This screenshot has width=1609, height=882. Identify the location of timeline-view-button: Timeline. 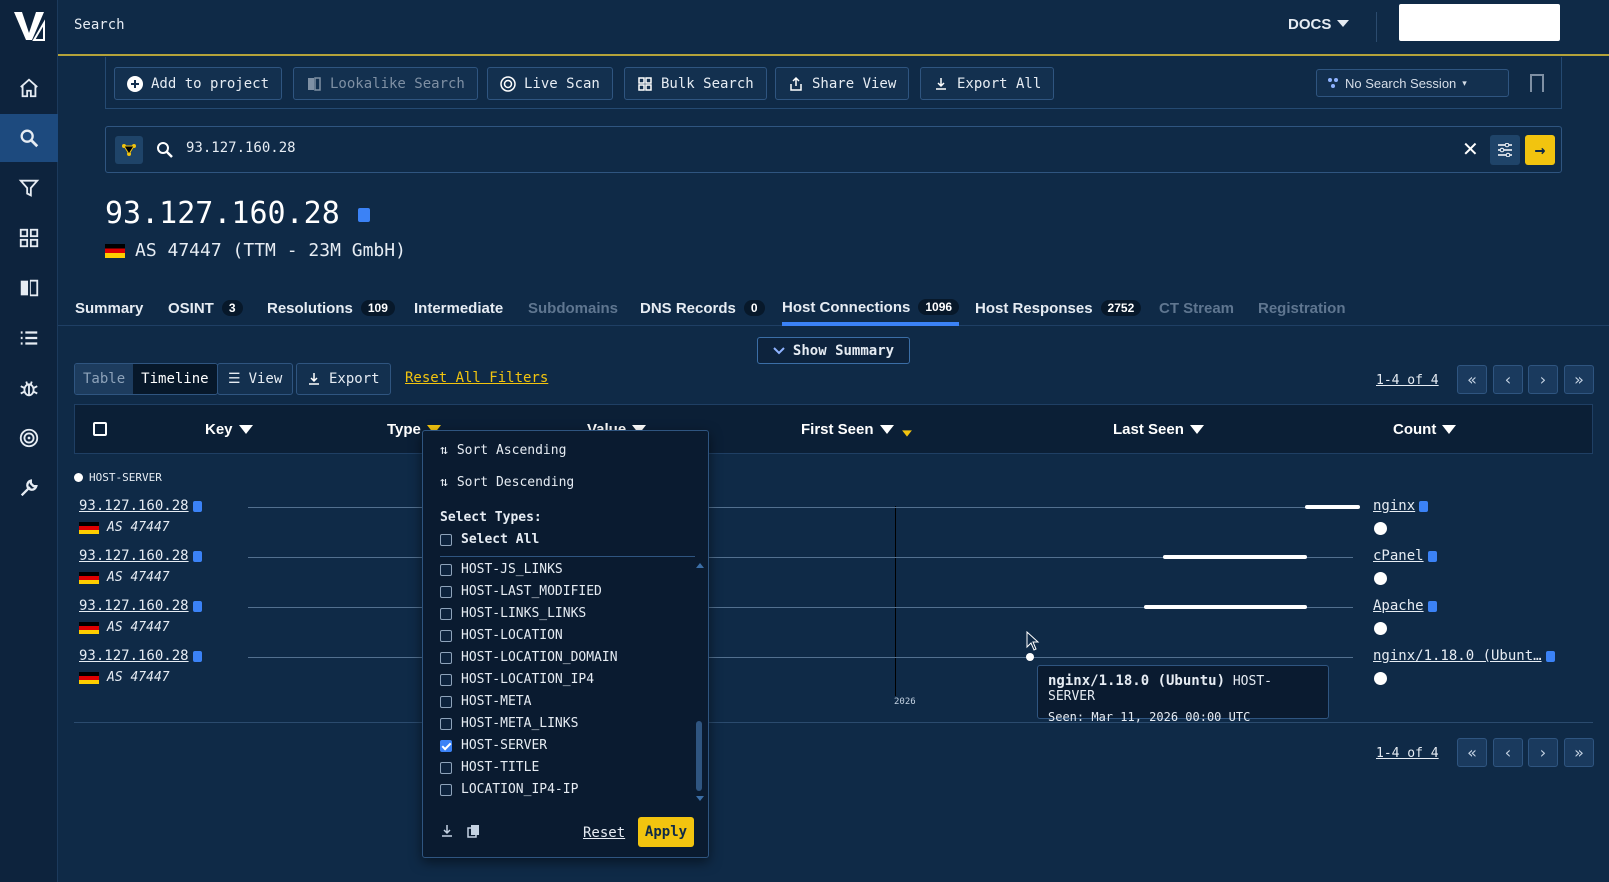
(175, 379).